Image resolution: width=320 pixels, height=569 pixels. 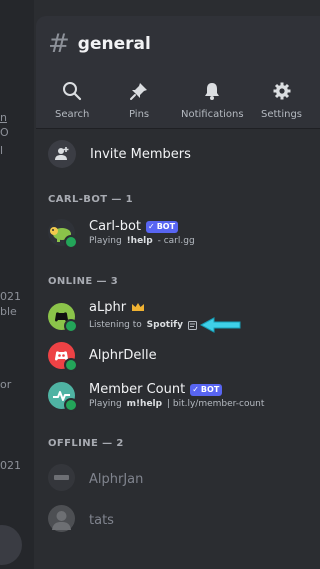 What do you see at coordinates (183, 234) in the screenshot?
I see `member-carlbot: Carl-bot ✓ BOT Playing !help - carl.gg` at bounding box center [183, 234].